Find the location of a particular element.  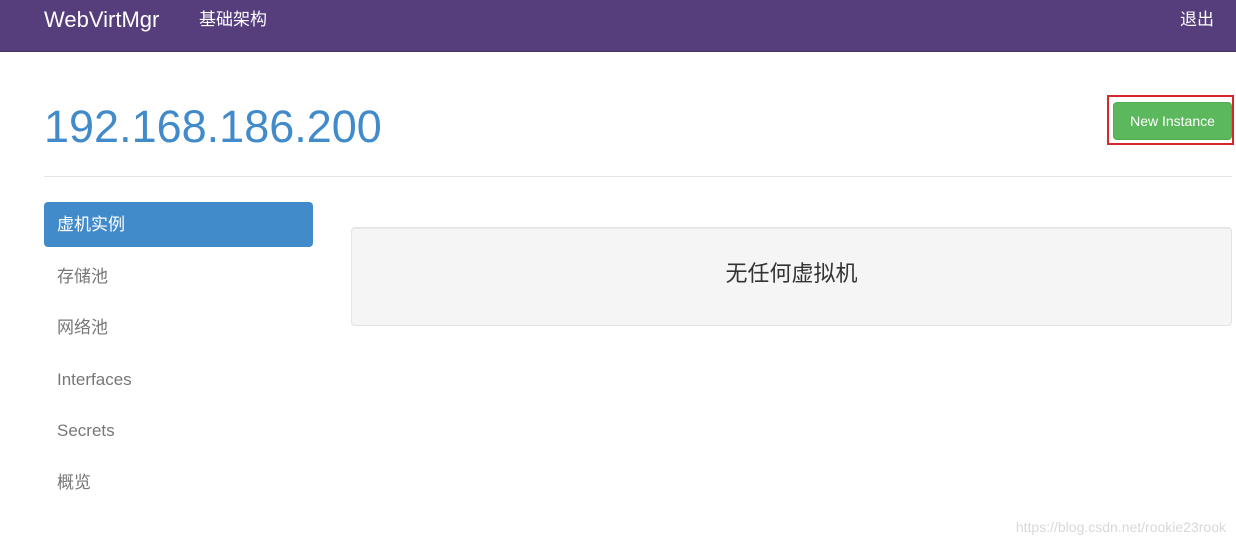

new-instance-button: New Instance is located at coordinates (1172, 121).